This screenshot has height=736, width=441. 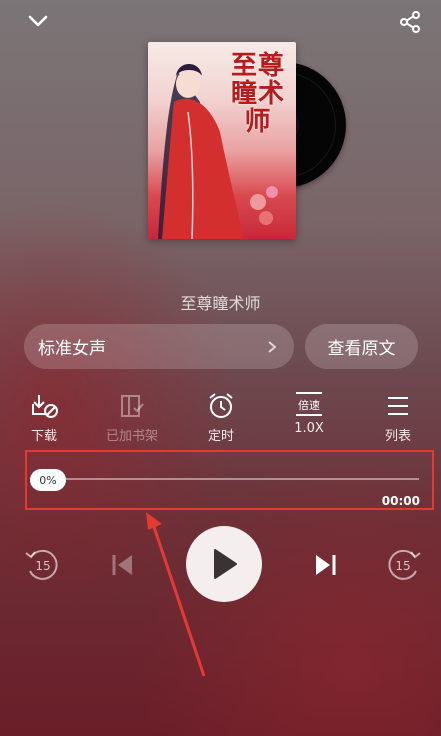 I want to click on chevron-right-icon, so click(x=272, y=346).